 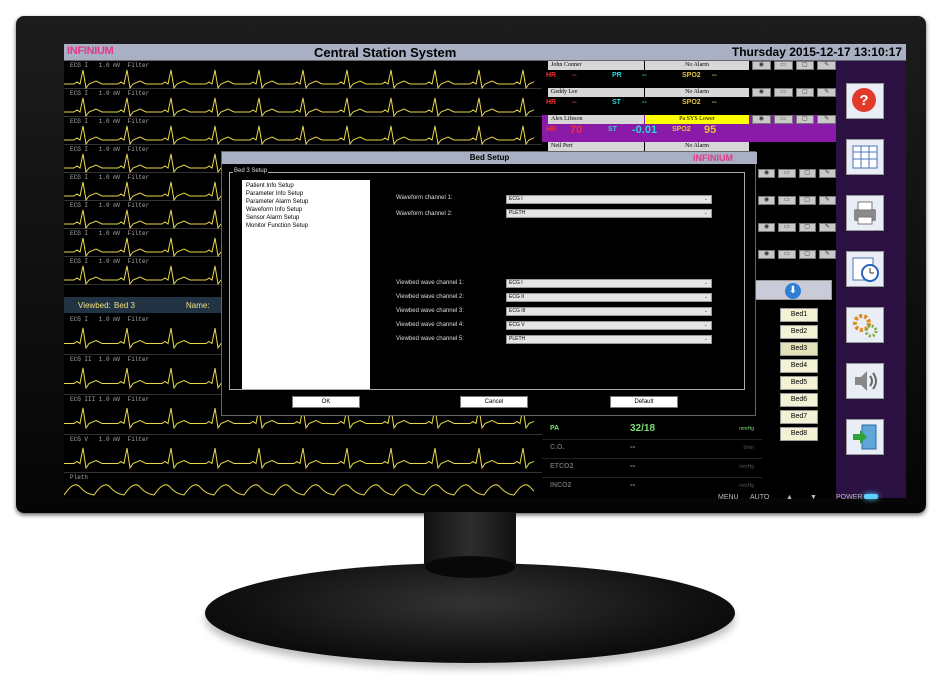 I want to click on waveform-channel-1-select: ECG I ⌄, so click(x=609, y=199).